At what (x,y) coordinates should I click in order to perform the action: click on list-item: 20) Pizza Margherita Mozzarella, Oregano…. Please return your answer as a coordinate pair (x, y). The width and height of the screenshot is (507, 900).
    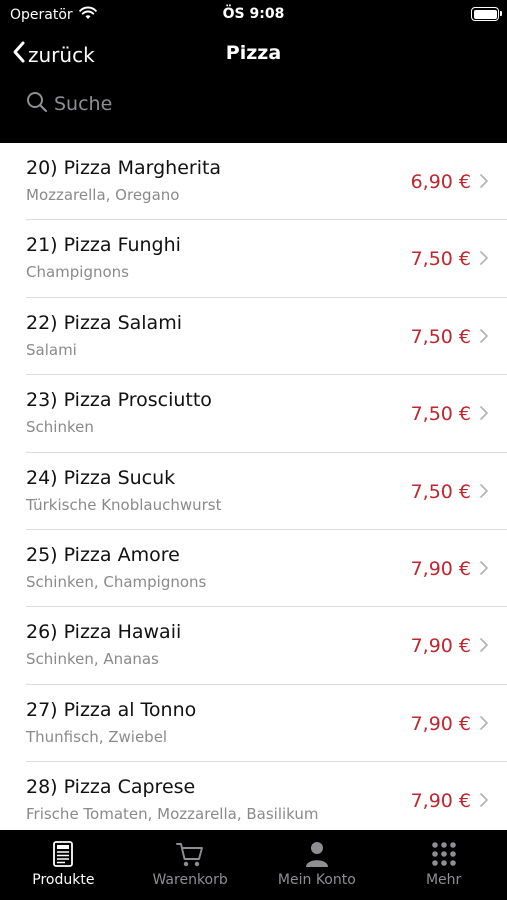
    Looking at the image, I should click on (266, 182).